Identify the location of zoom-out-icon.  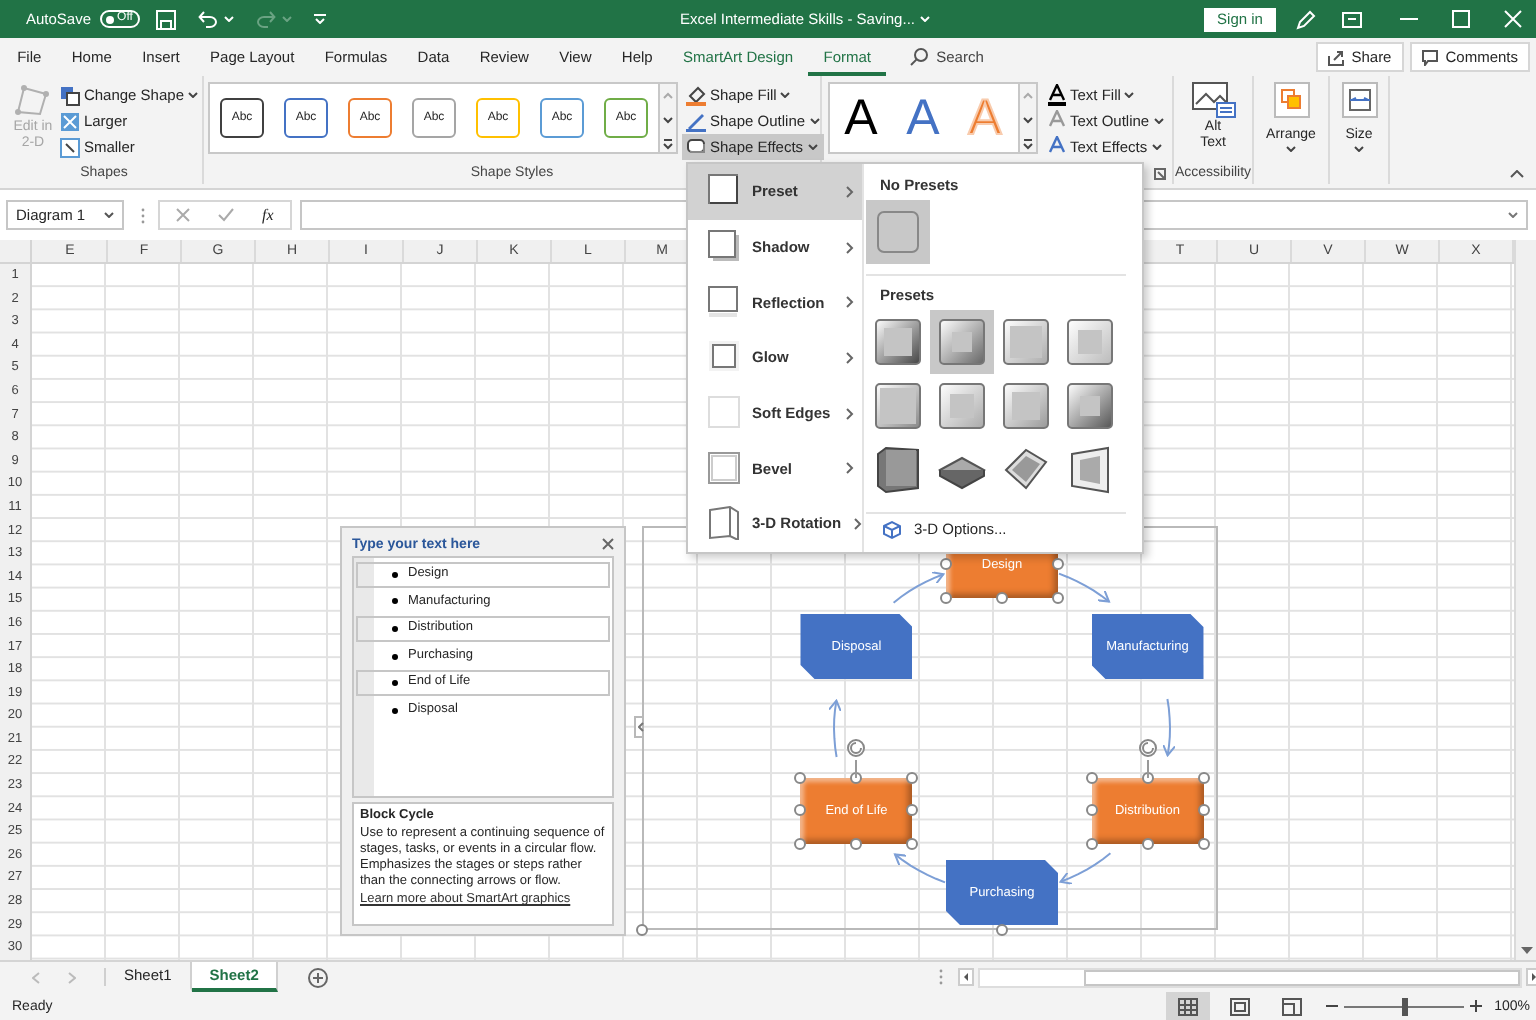
(1332, 1006).